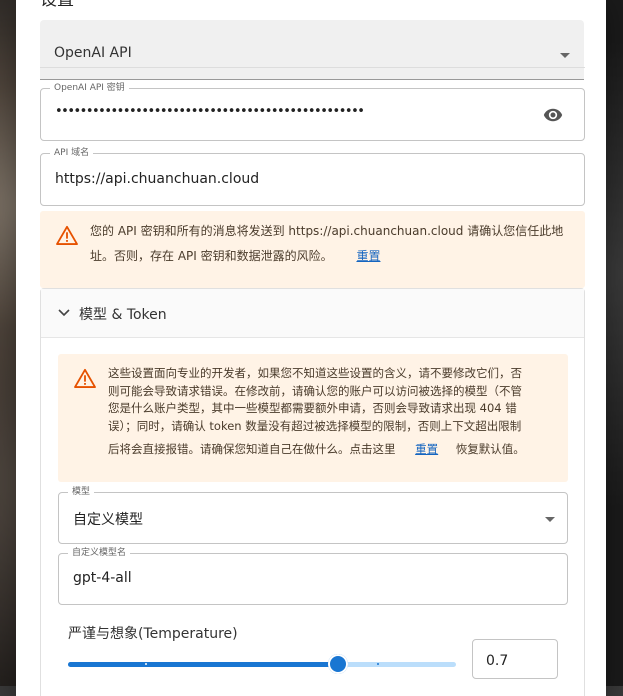  I want to click on model-token-accordion-header: 模型 & Token, so click(312, 313).